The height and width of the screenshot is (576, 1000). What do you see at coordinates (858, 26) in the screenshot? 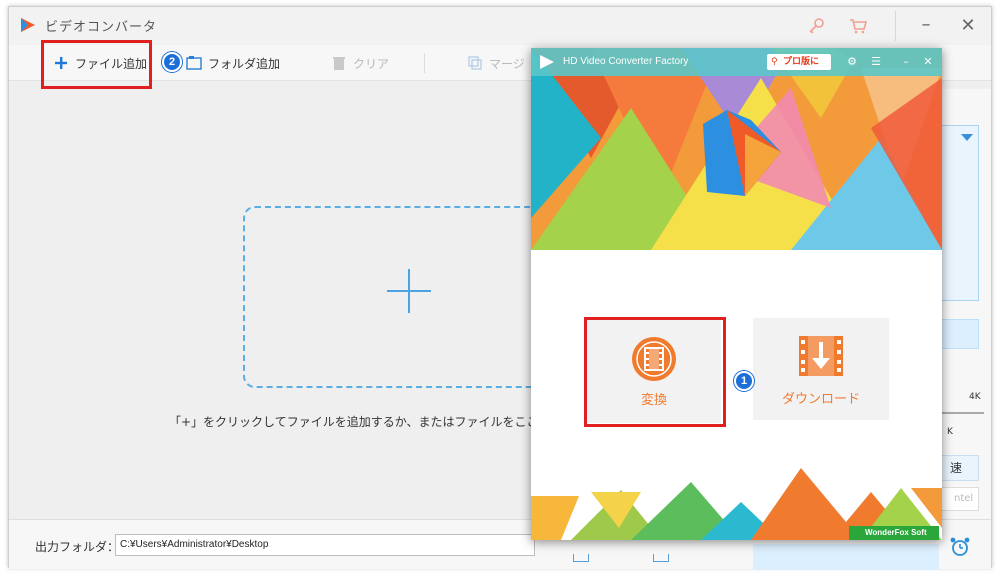
I see `cart-icon` at bounding box center [858, 26].